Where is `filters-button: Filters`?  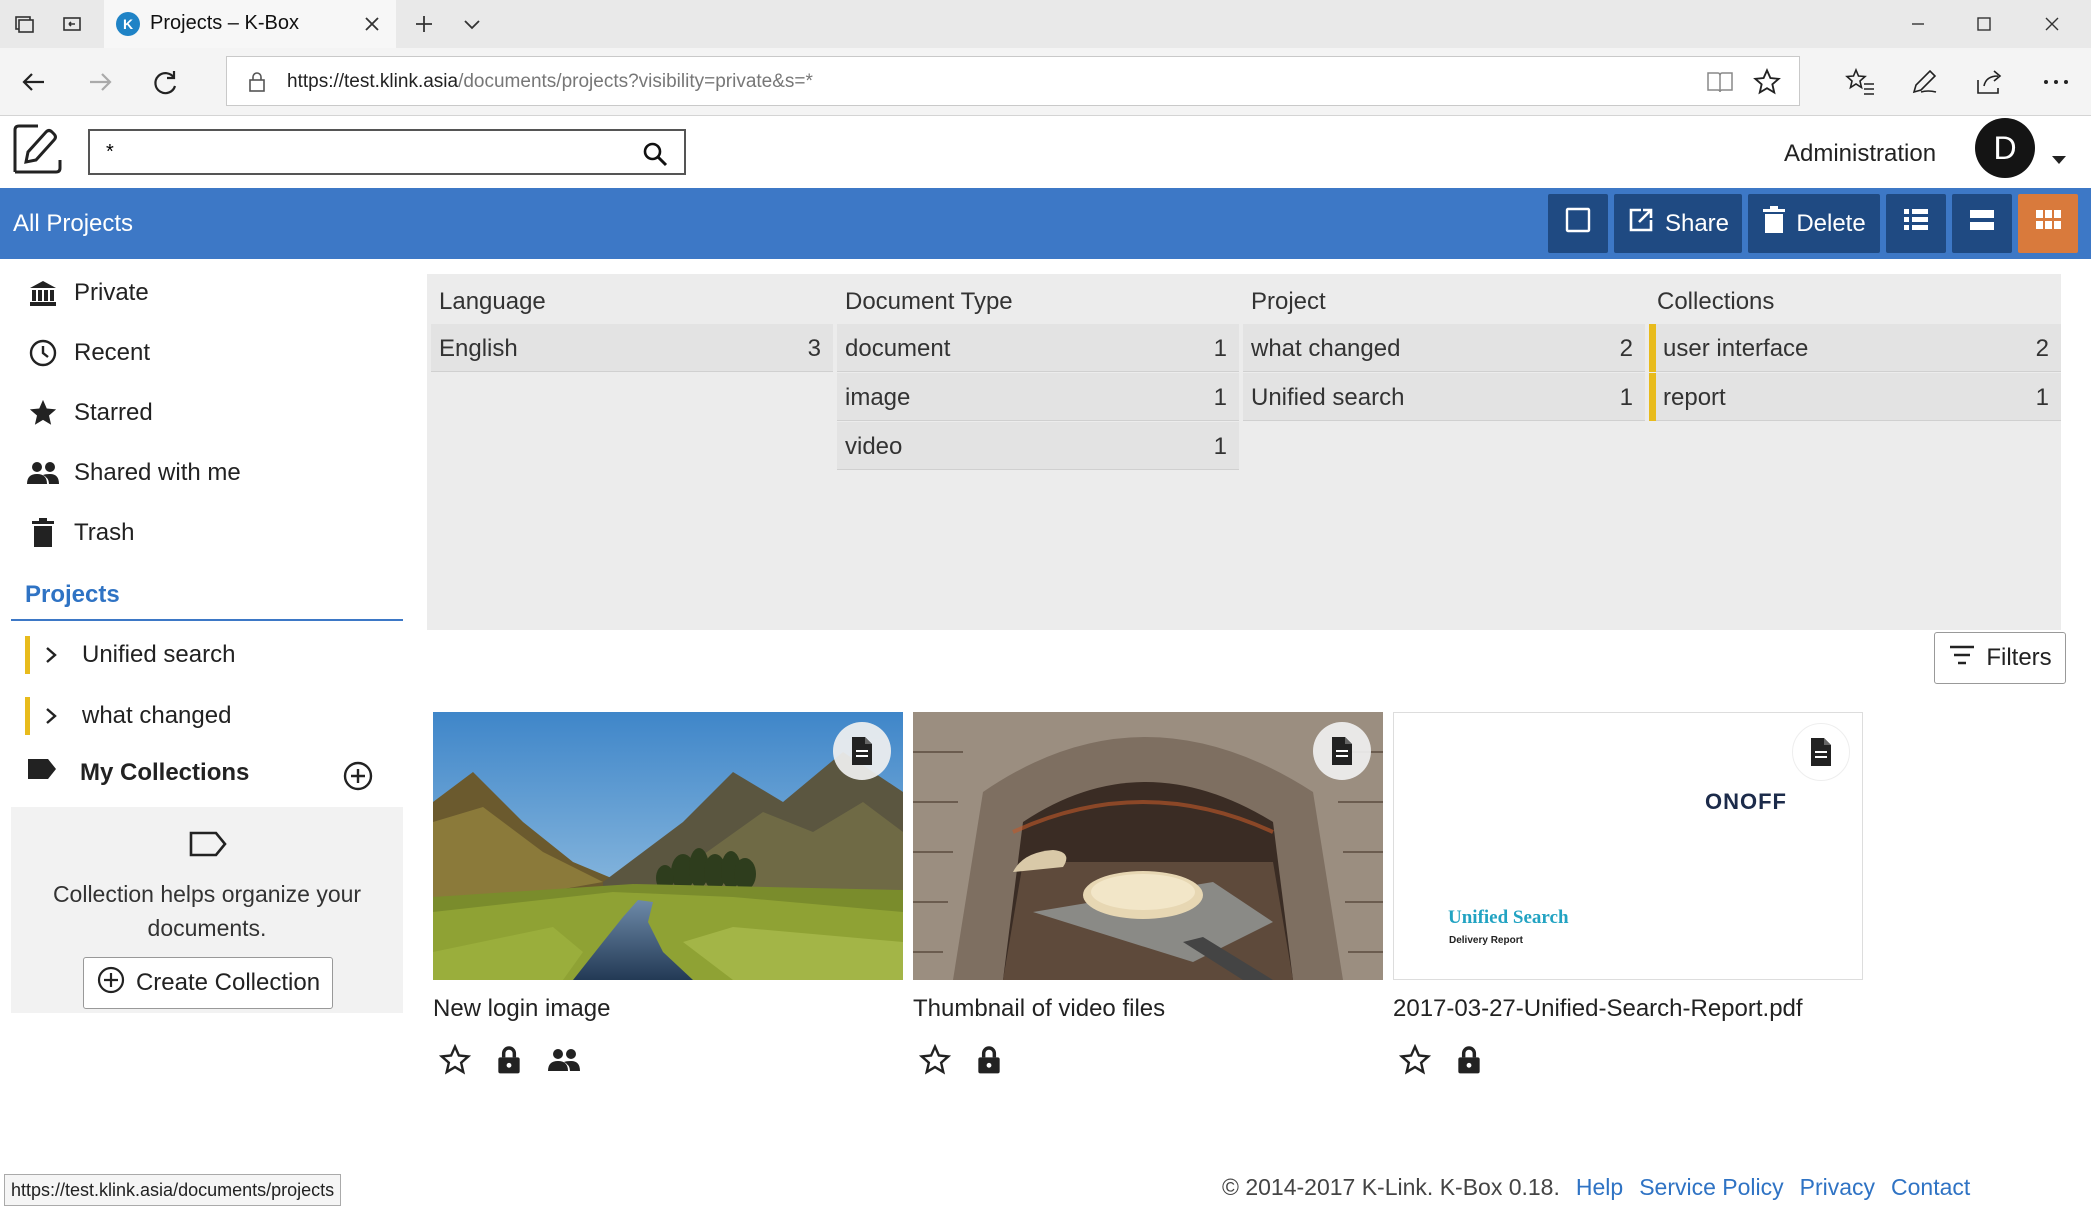 filters-button: Filters is located at coordinates (2000, 658).